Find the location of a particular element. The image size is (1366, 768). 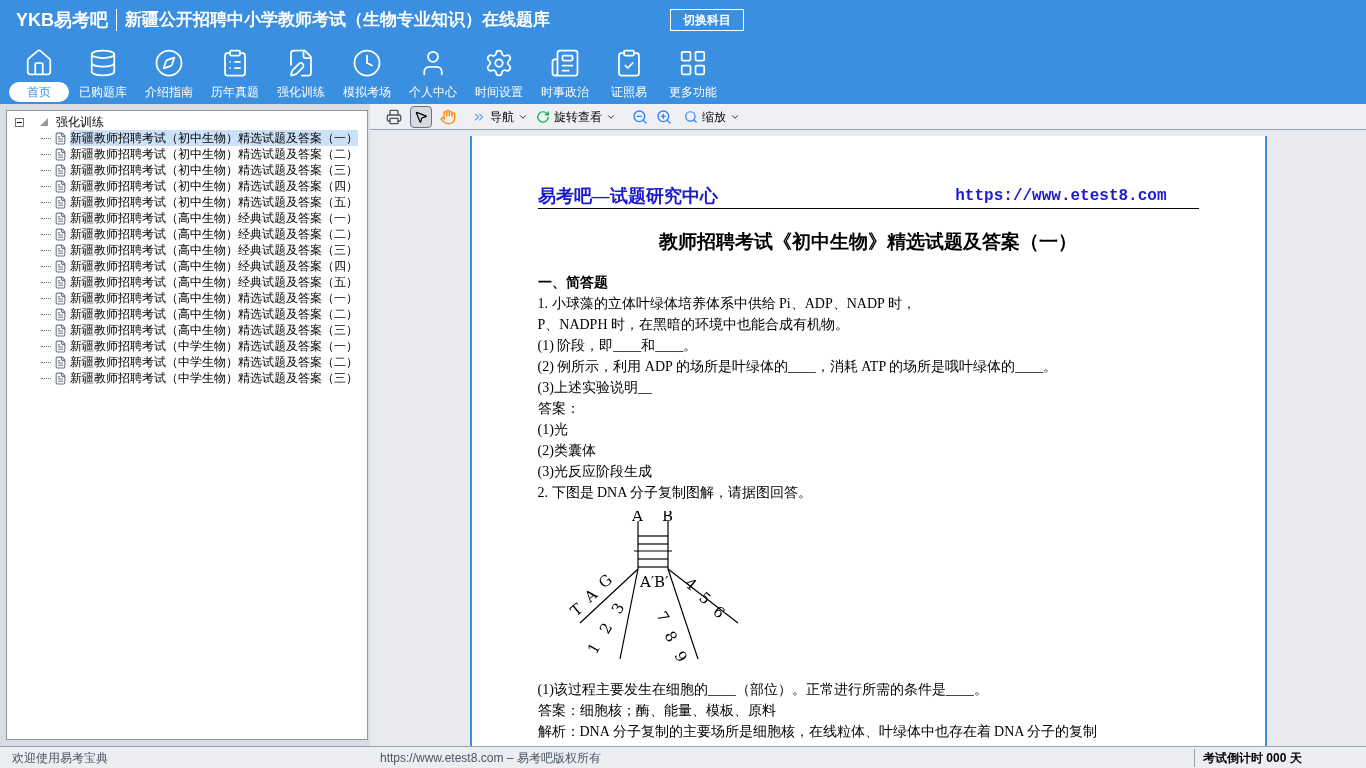

nav-item: 首页 is located at coordinates (39, 92).